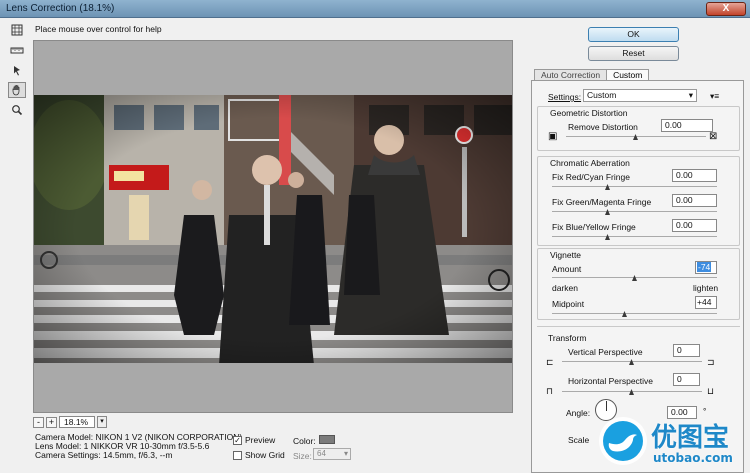 This screenshot has height=473, width=750. I want to click on fix-red-cyan-label: Fix Red/Cyan Fringe, so click(591, 177).